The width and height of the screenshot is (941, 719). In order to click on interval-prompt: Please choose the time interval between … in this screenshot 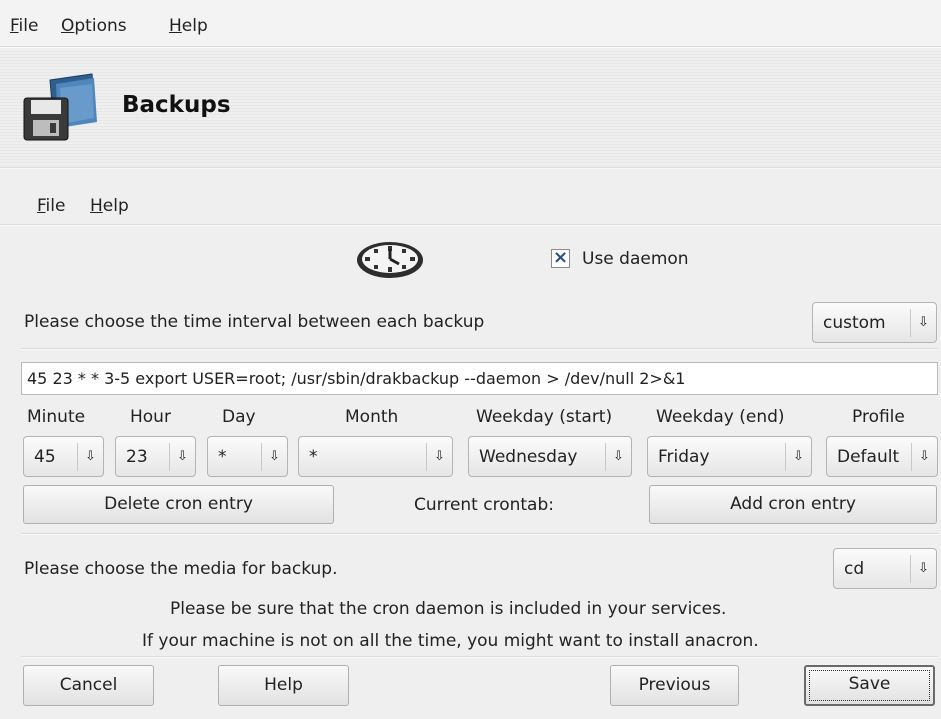, I will do `click(254, 322)`.